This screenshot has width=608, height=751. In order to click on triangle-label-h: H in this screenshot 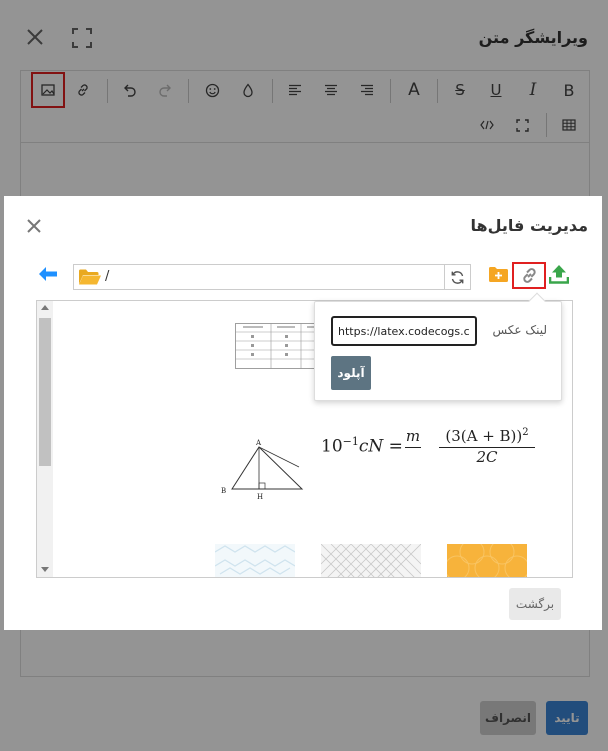, I will do `click(260, 497)`.